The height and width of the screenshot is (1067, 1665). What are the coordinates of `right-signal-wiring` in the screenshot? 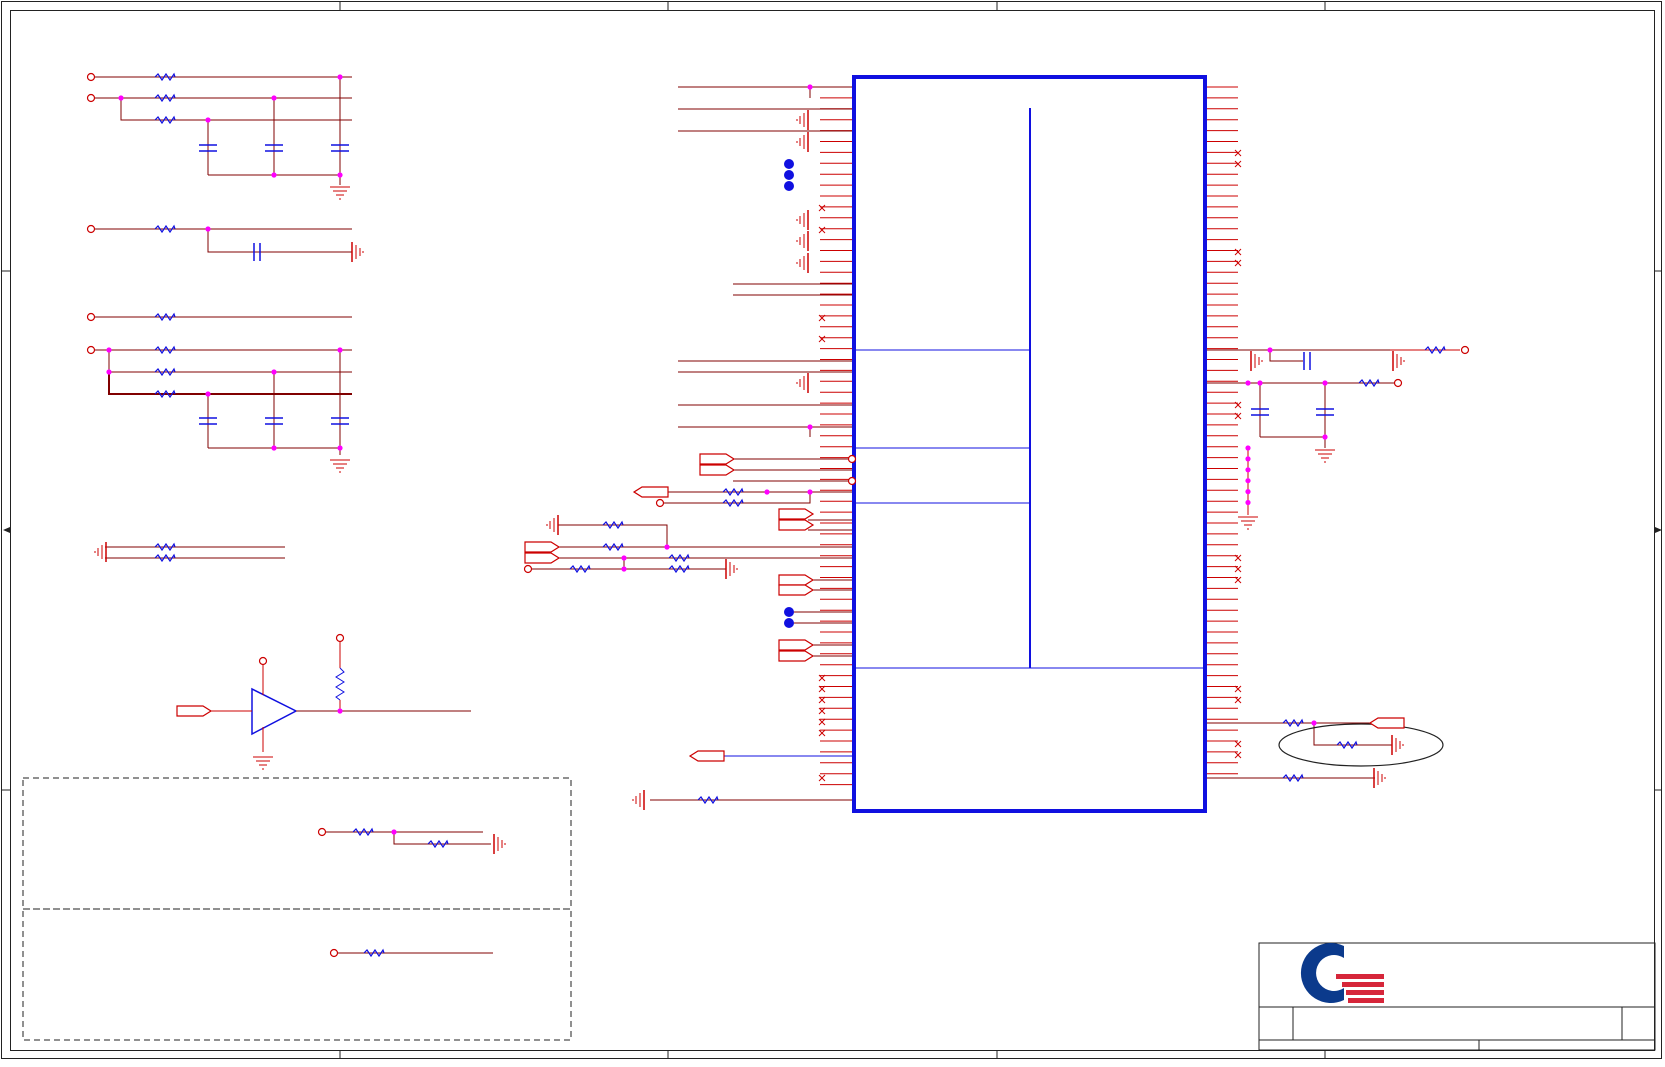 It's located at (1333, 564).